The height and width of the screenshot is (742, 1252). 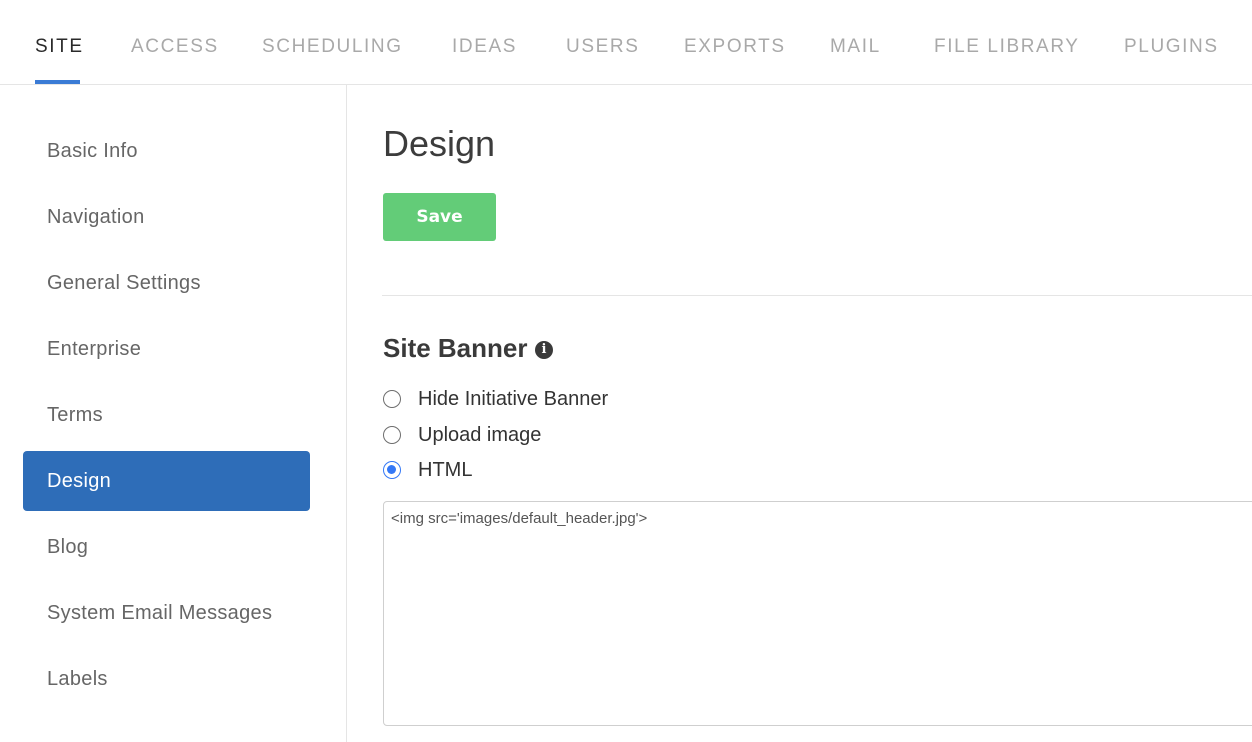 I want to click on tab-mail: MAIL, so click(x=855, y=47).